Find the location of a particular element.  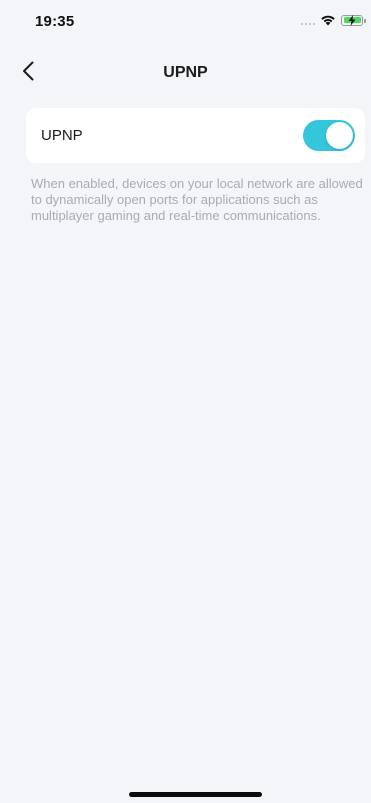

status-time: 19:35 is located at coordinates (55, 21).